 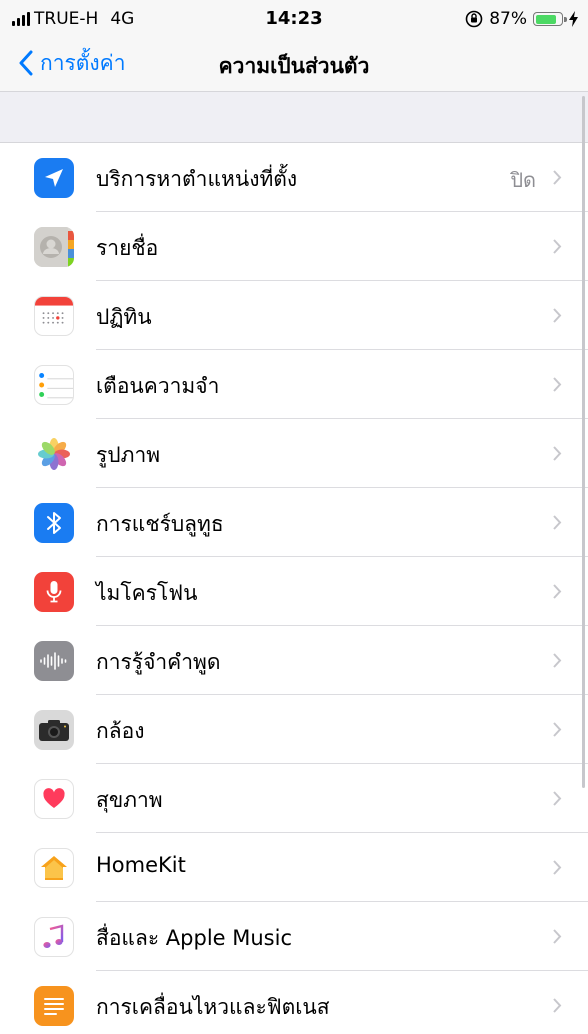 I want to click on row-label: รายชื่อ, so click(x=127, y=248).